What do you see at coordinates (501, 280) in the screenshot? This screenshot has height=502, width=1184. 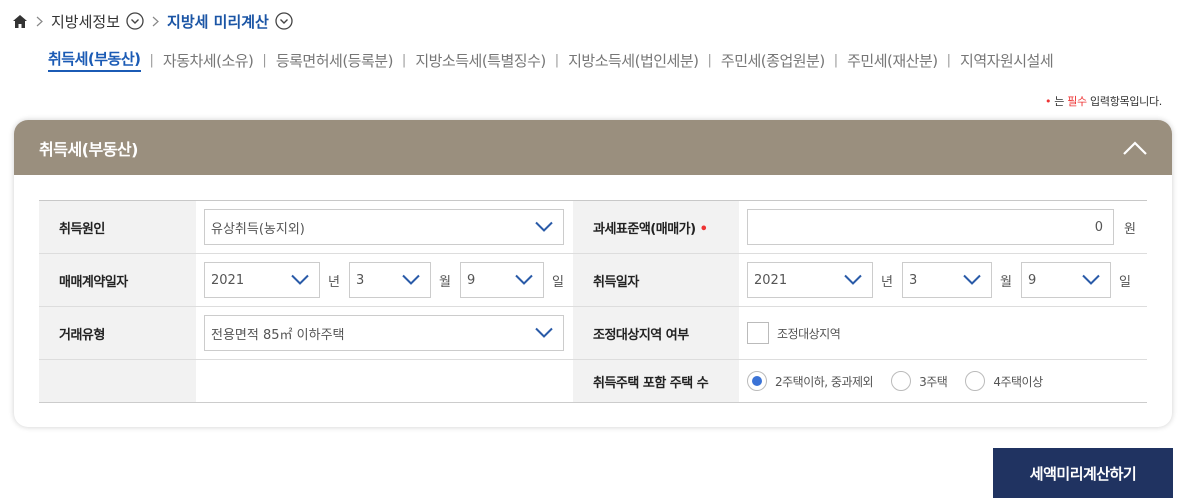 I see `contract-day-select: 9` at bounding box center [501, 280].